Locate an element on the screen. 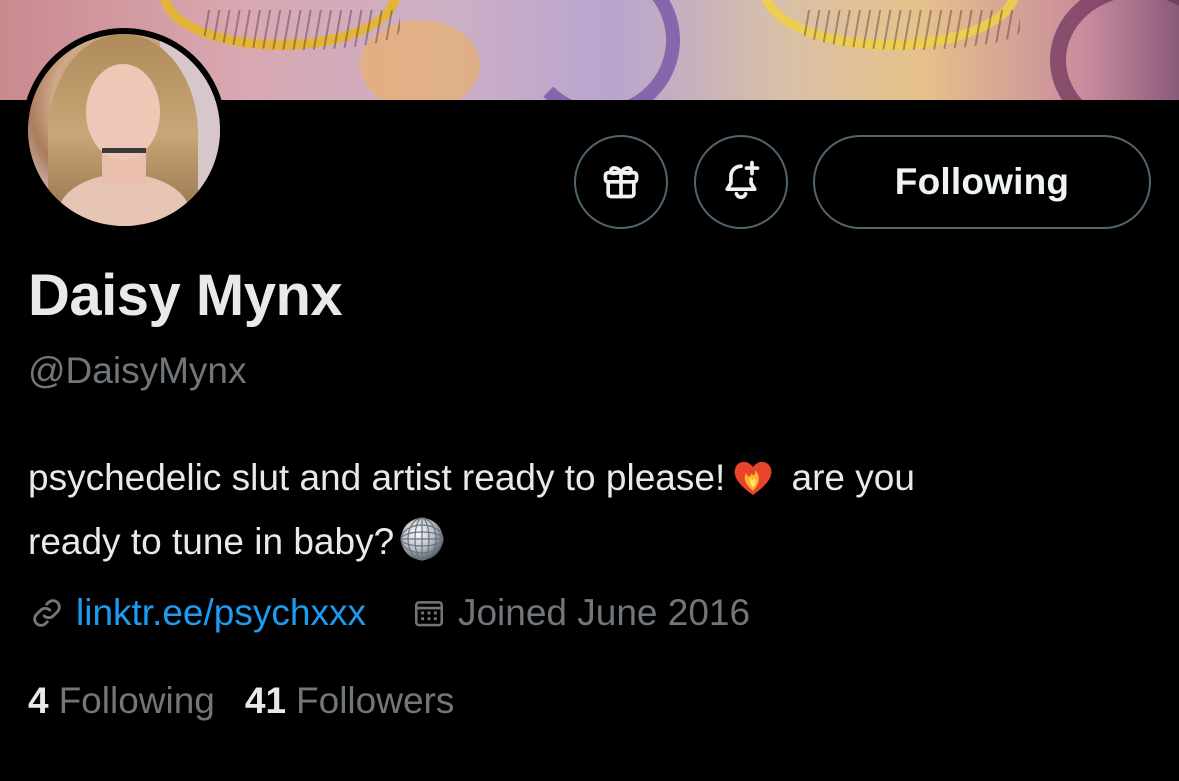 This screenshot has width=1179, height=781. following-count: 4 is located at coordinates (38, 700).